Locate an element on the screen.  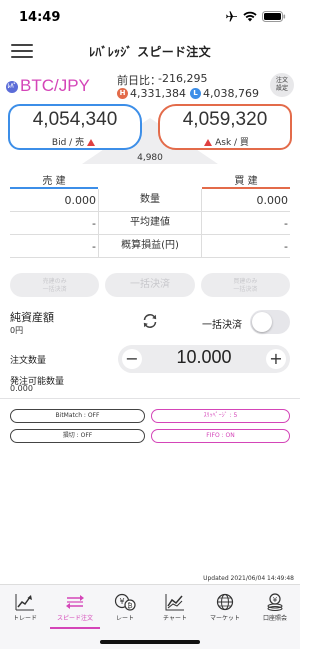
refresh-icon is located at coordinates (150, 321).